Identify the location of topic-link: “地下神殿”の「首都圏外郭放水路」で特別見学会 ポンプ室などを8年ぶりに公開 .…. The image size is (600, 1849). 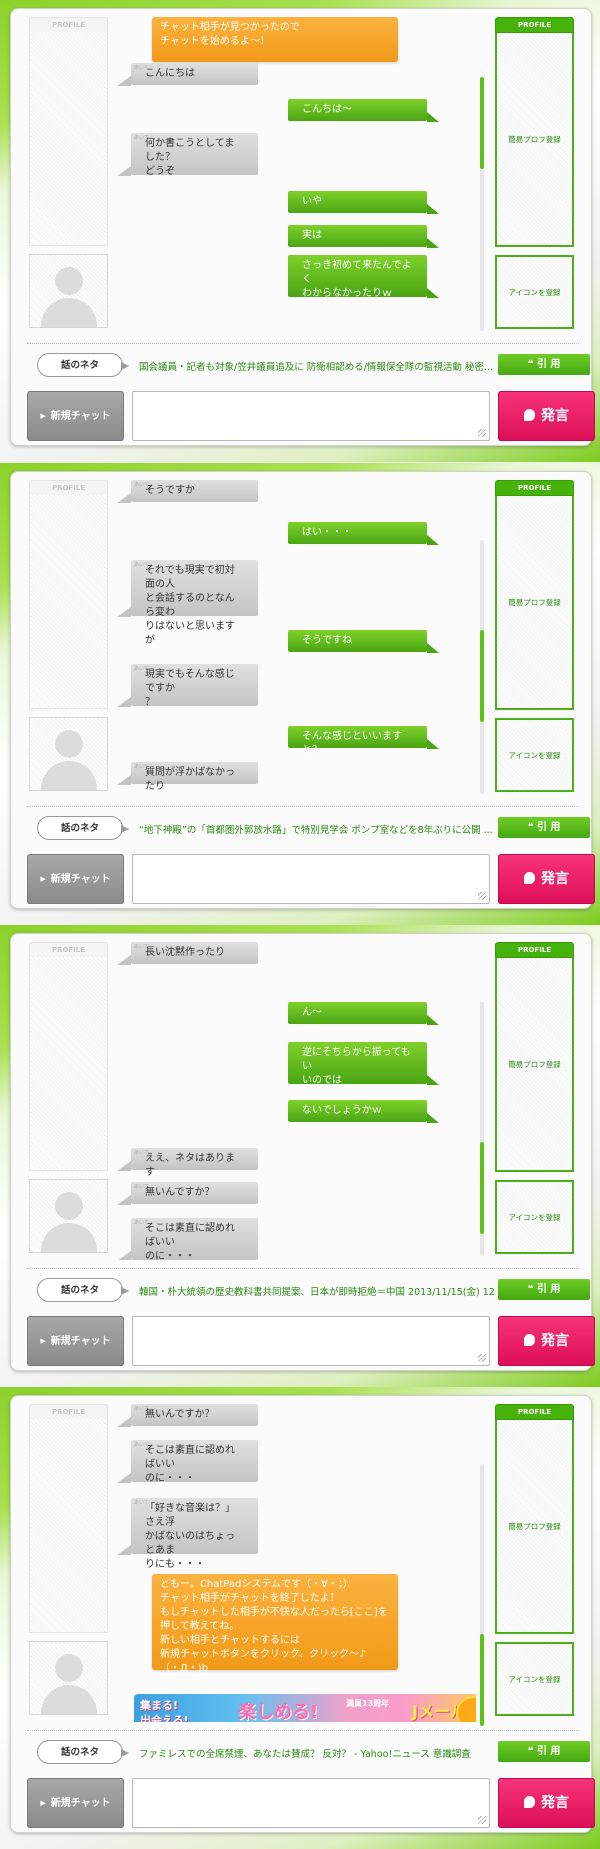
(316, 829).